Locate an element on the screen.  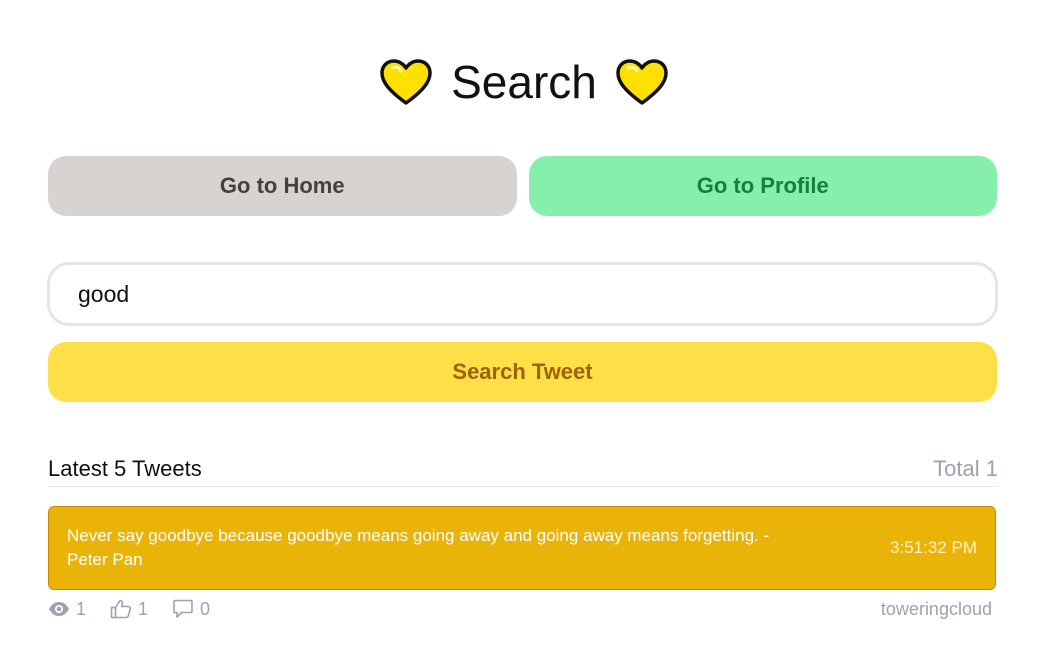
go-to-profile-button: Go to Profile is located at coordinates (762, 186).